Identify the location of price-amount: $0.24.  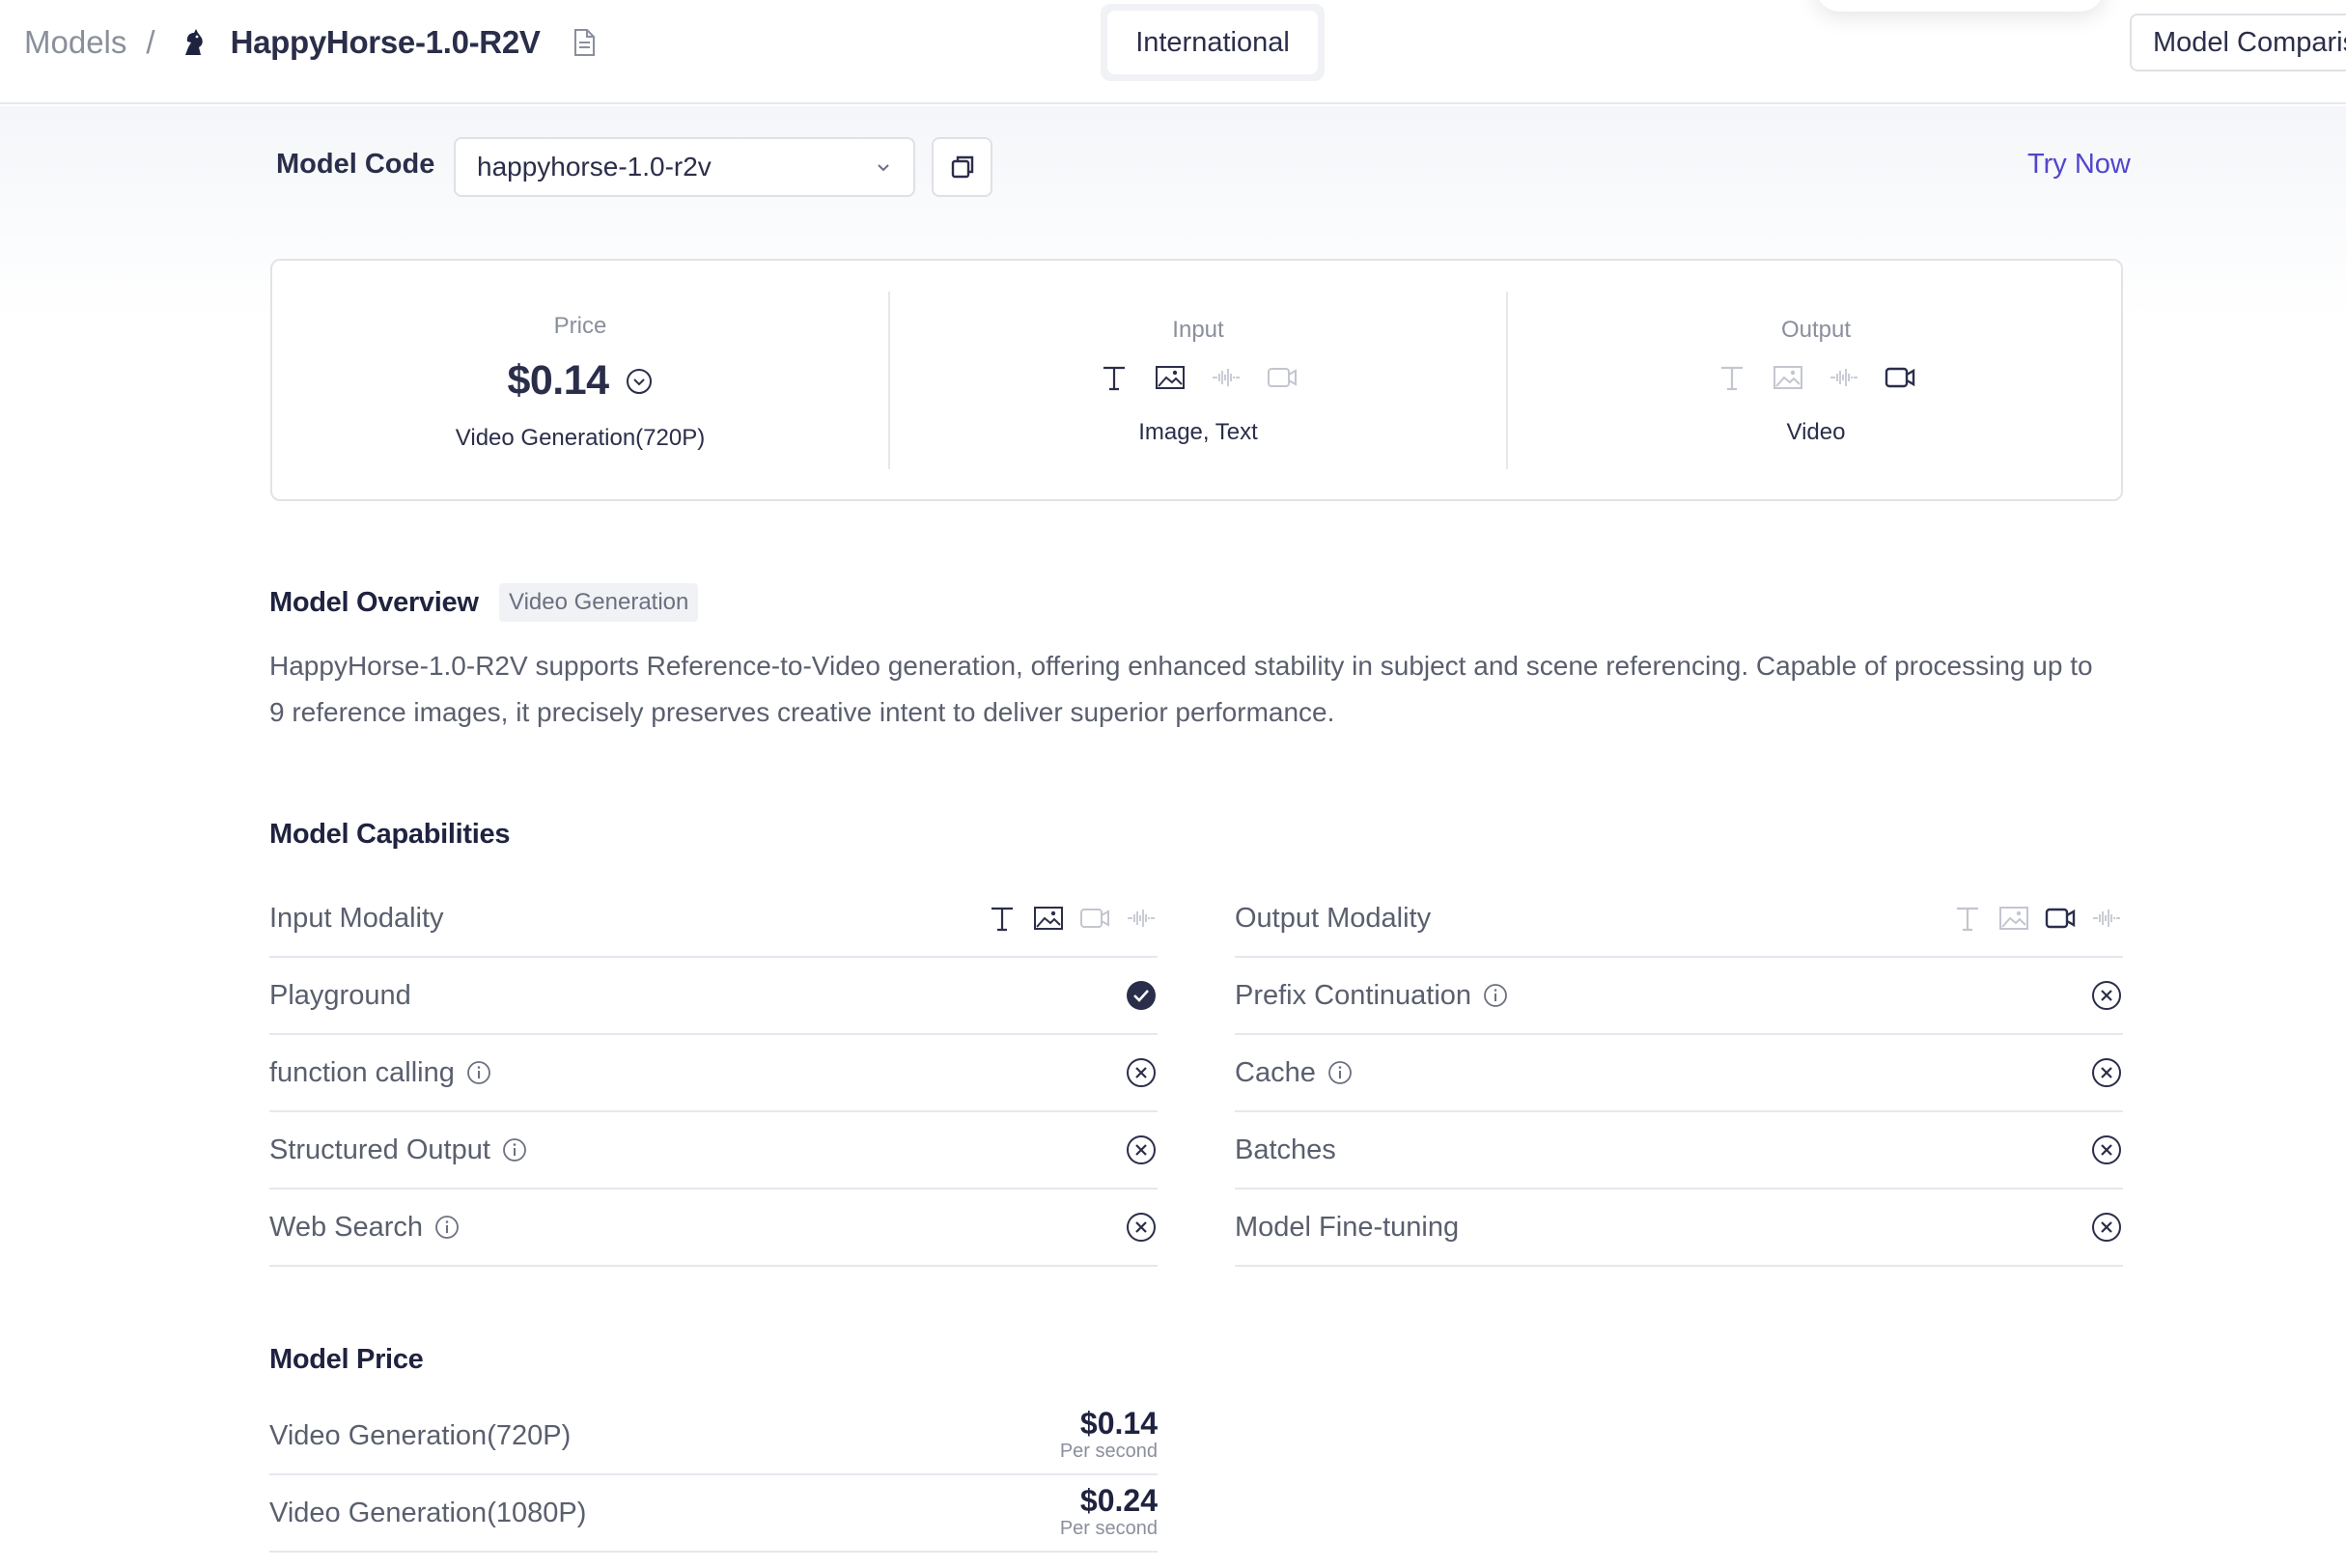
(1118, 1501).